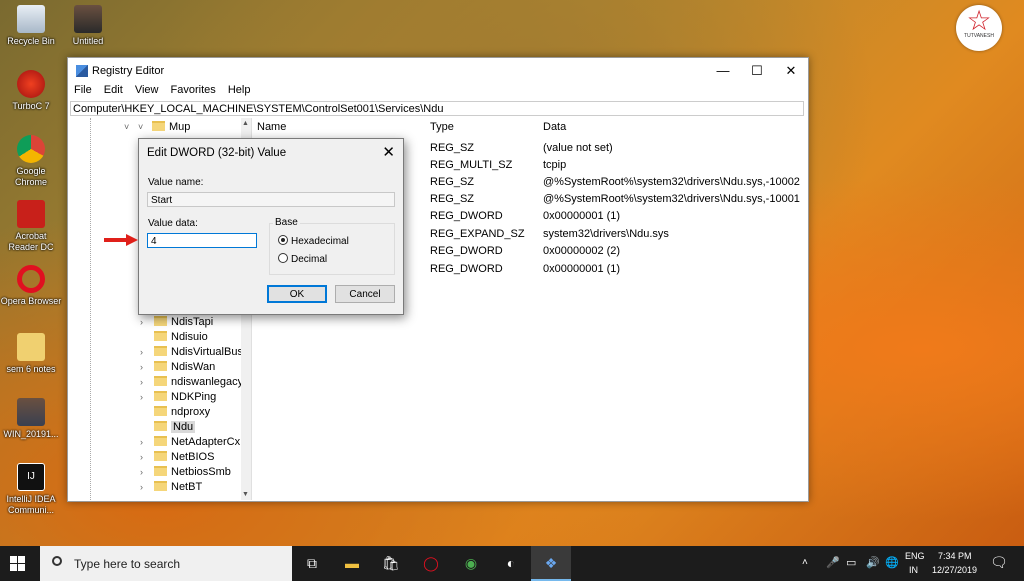 The width and height of the screenshot is (1024, 581). I want to click on tree-item-ndproxy: ndproxy, so click(175, 412).